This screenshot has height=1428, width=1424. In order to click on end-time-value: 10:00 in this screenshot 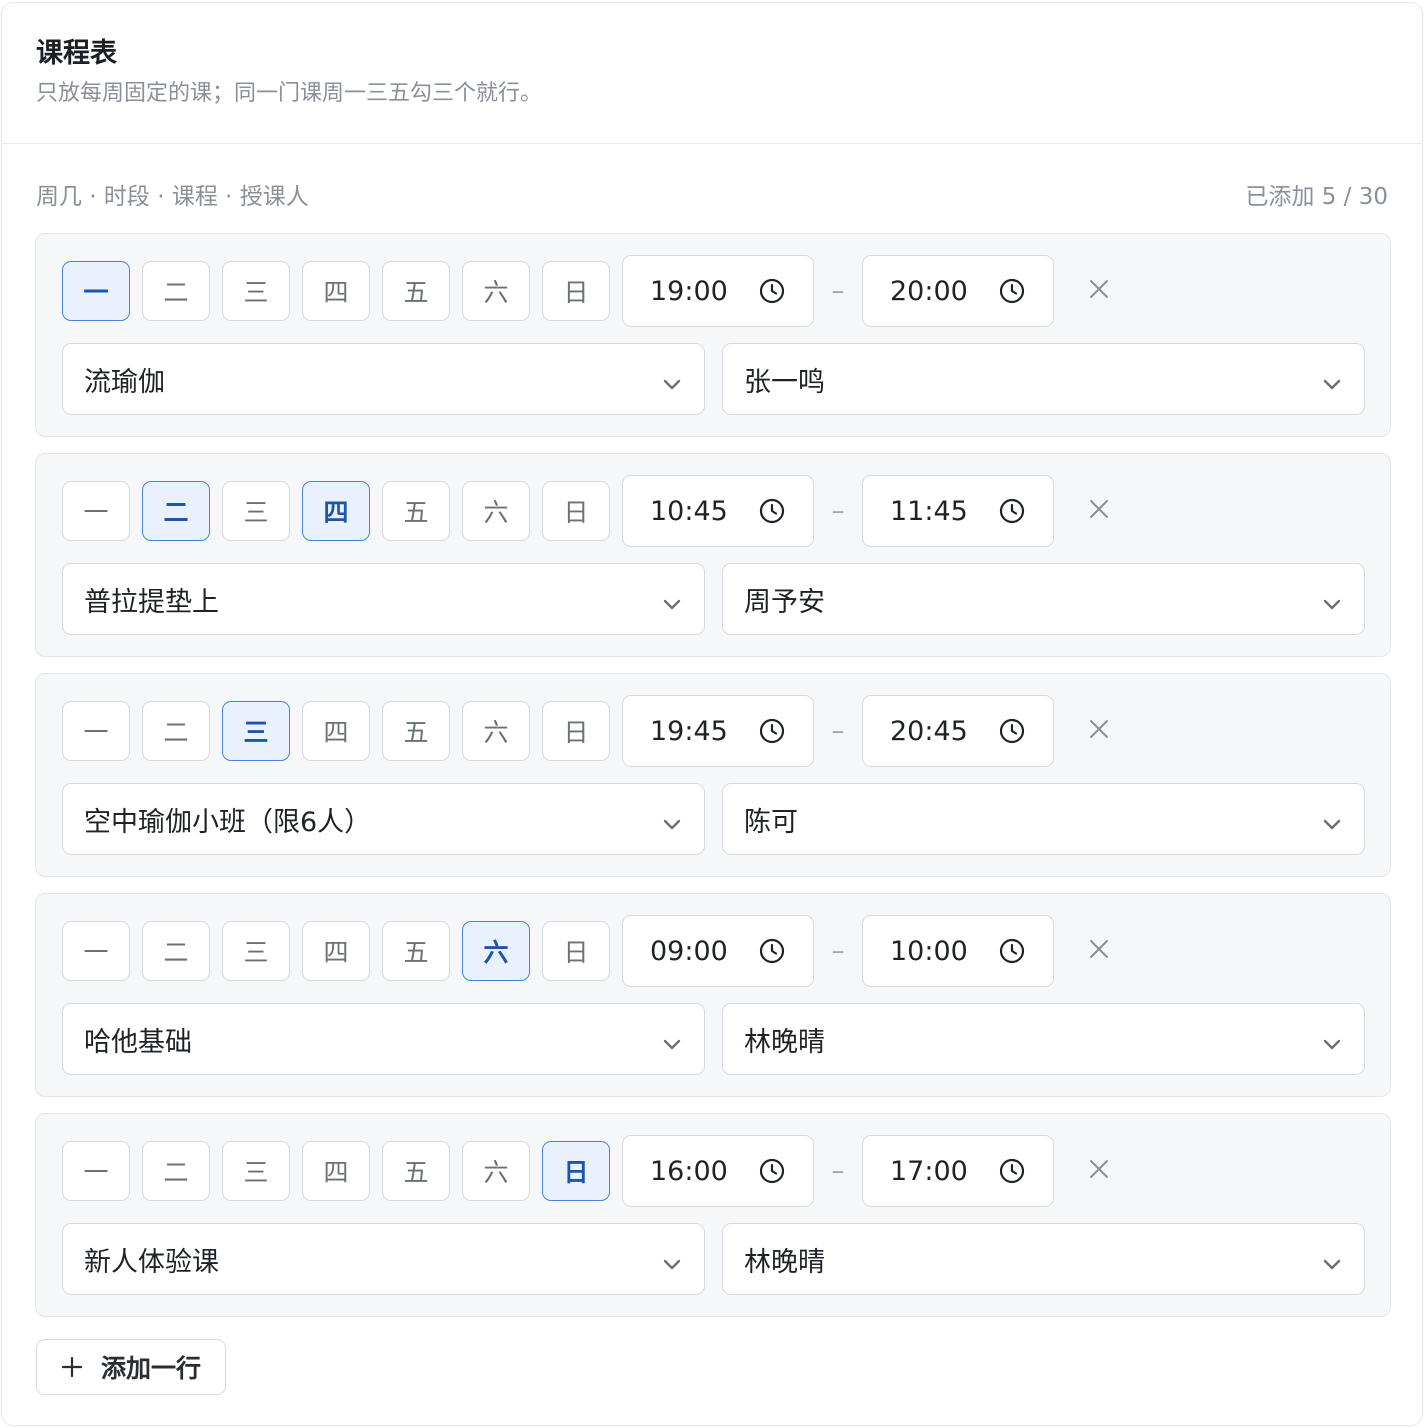, I will do `click(929, 951)`.